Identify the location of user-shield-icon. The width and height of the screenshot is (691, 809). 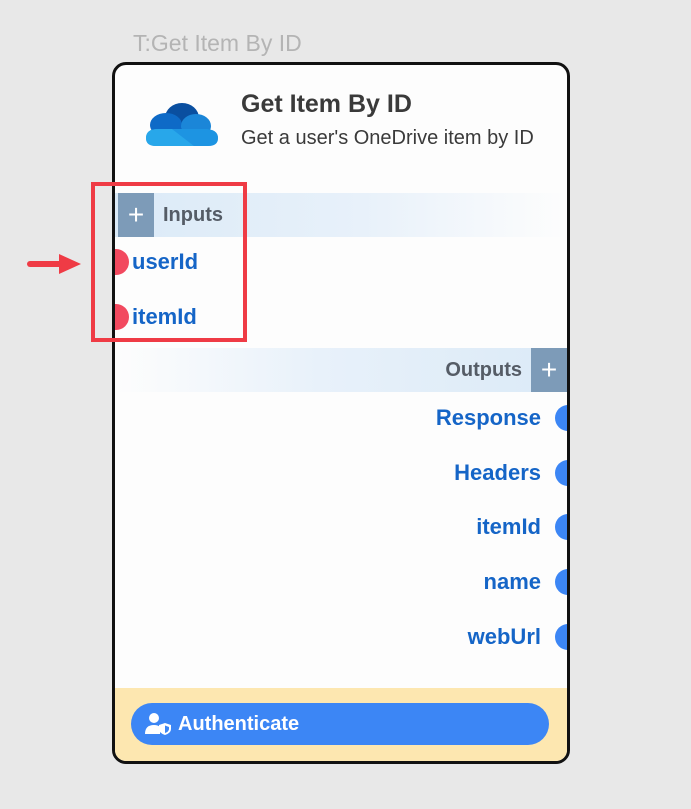
(158, 724).